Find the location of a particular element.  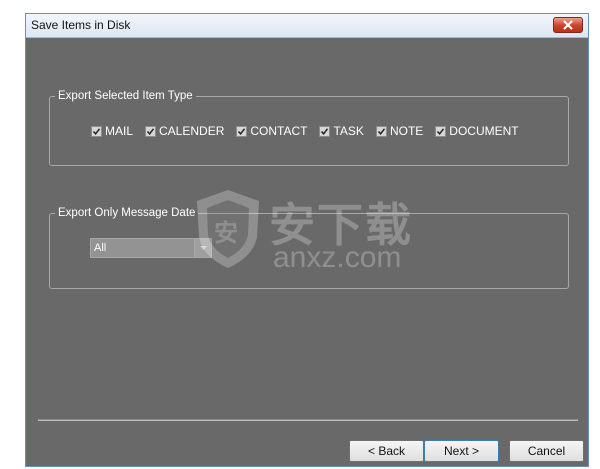

back-button-label: < Back is located at coordinates (386, 451).